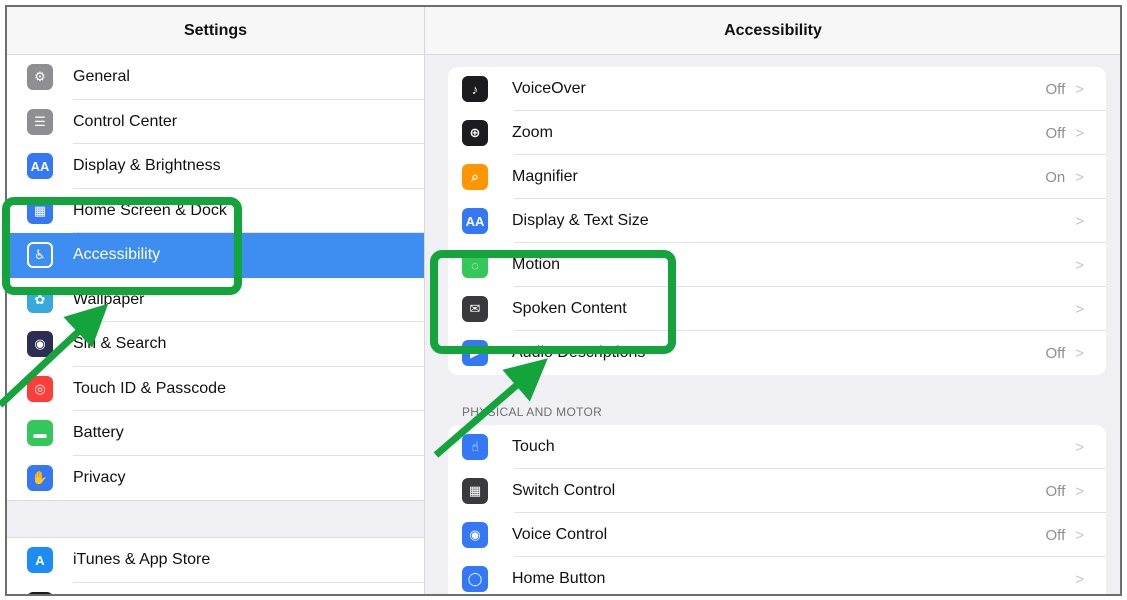 The width and height of the screenshot is (1127, 600). What do you see at coordinates (475, 535) in the screenshot?
I see `voice-control-icon: ◉` at bounding box center [475, 535].